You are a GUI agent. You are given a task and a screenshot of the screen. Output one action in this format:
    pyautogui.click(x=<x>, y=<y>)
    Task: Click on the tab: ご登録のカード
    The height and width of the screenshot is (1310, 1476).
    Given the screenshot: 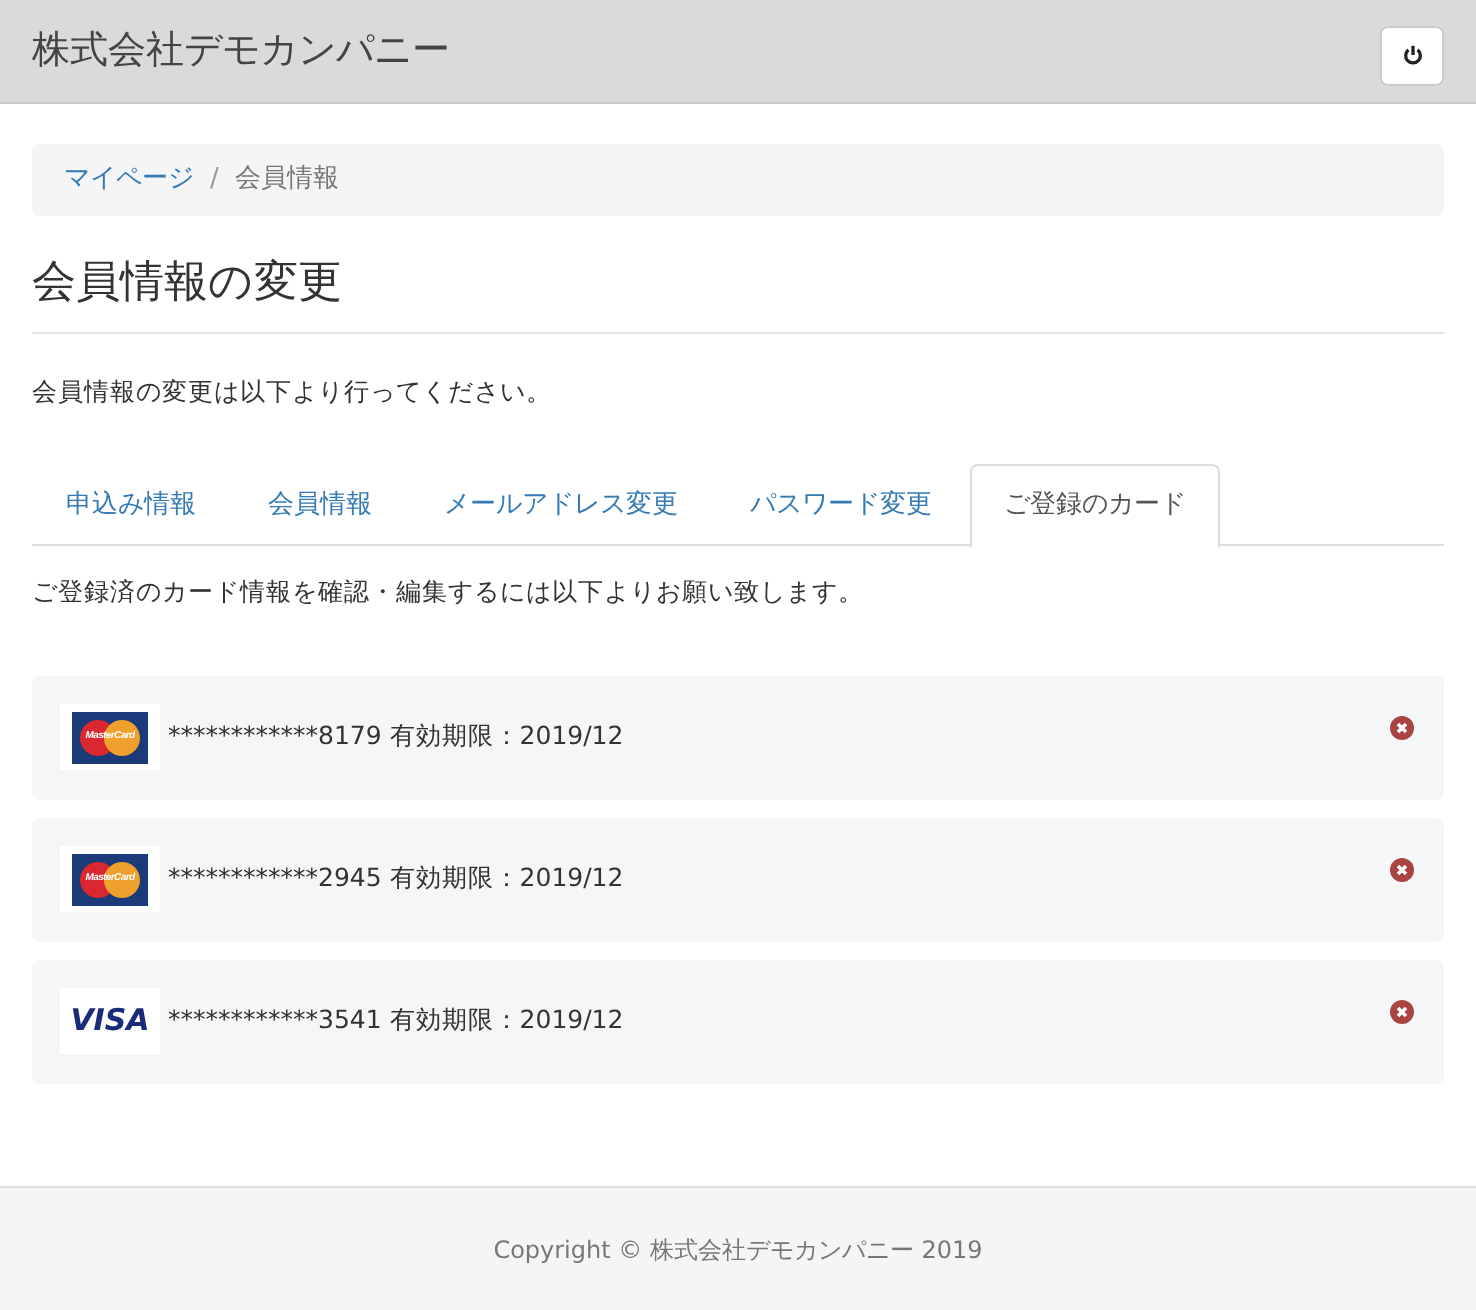 What is the action you would take?
    pyautogui.click(x=1095, y=505)
    